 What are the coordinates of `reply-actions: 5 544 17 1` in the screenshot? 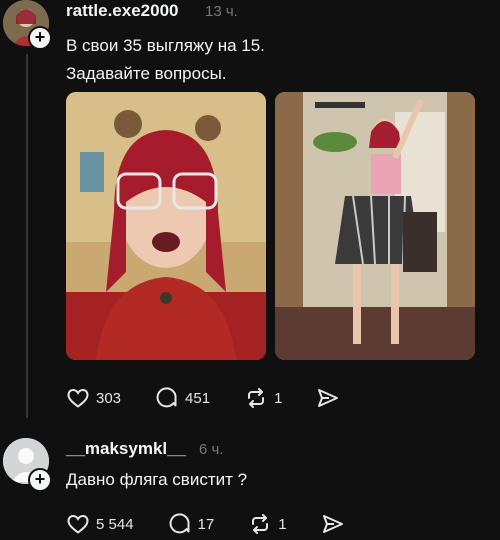 It's located at (222, 524).